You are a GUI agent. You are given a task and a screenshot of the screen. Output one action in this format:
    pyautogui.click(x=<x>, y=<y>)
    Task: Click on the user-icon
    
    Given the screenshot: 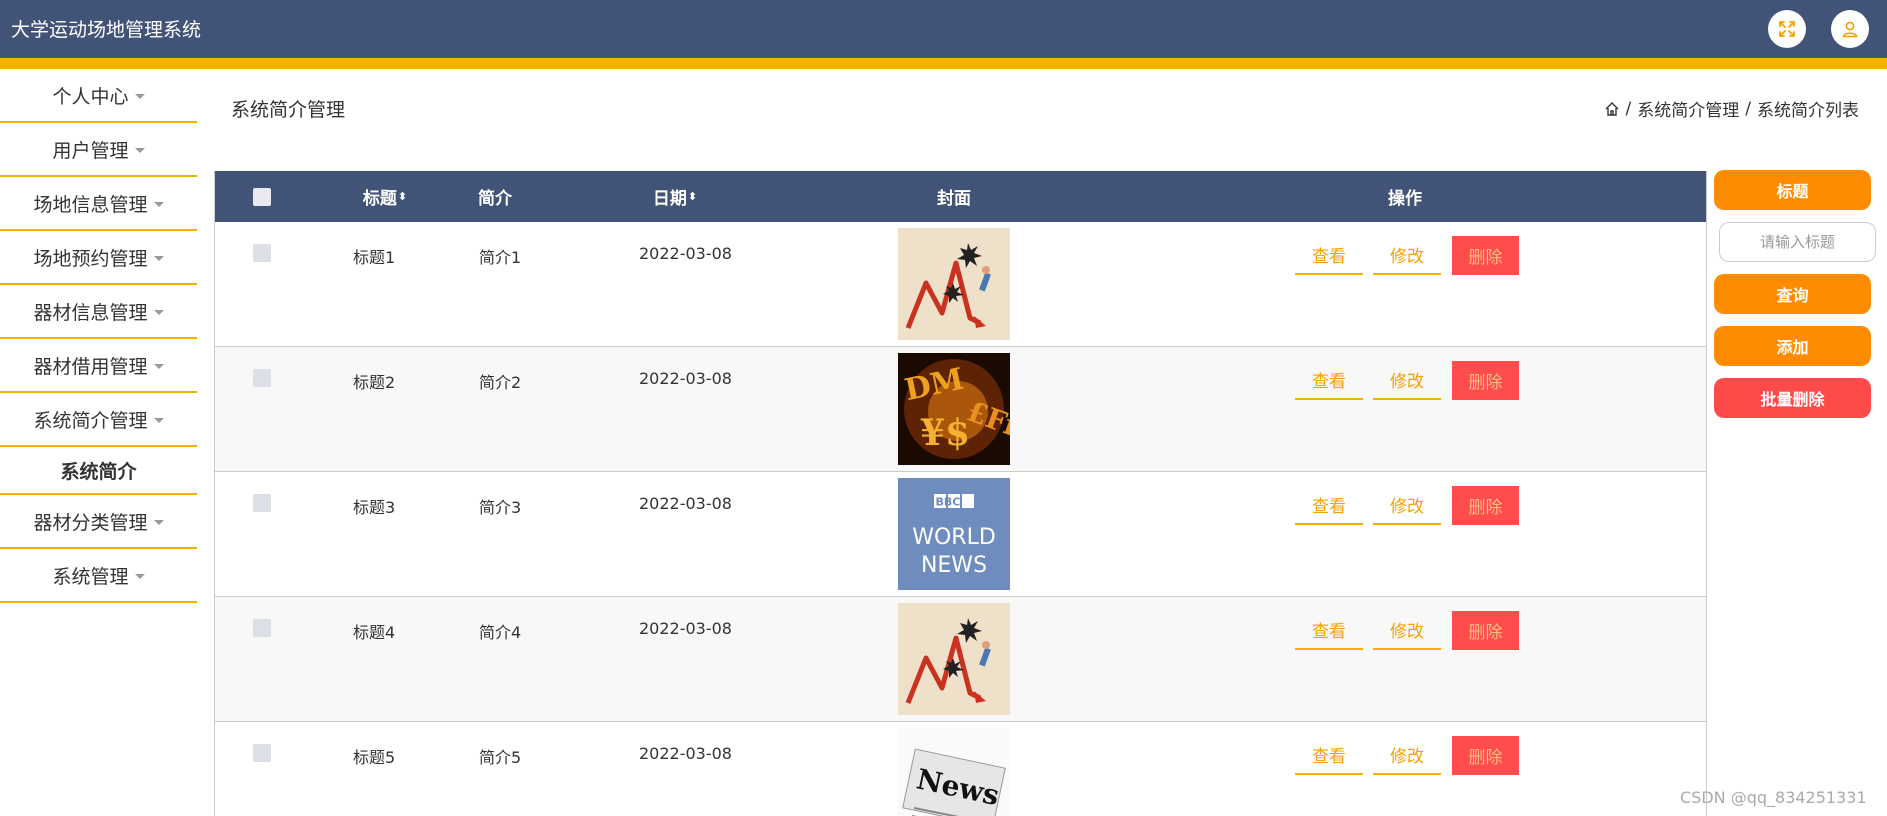 What is the action you would take?
    pyautogui.click(x=1850, y=29)
    